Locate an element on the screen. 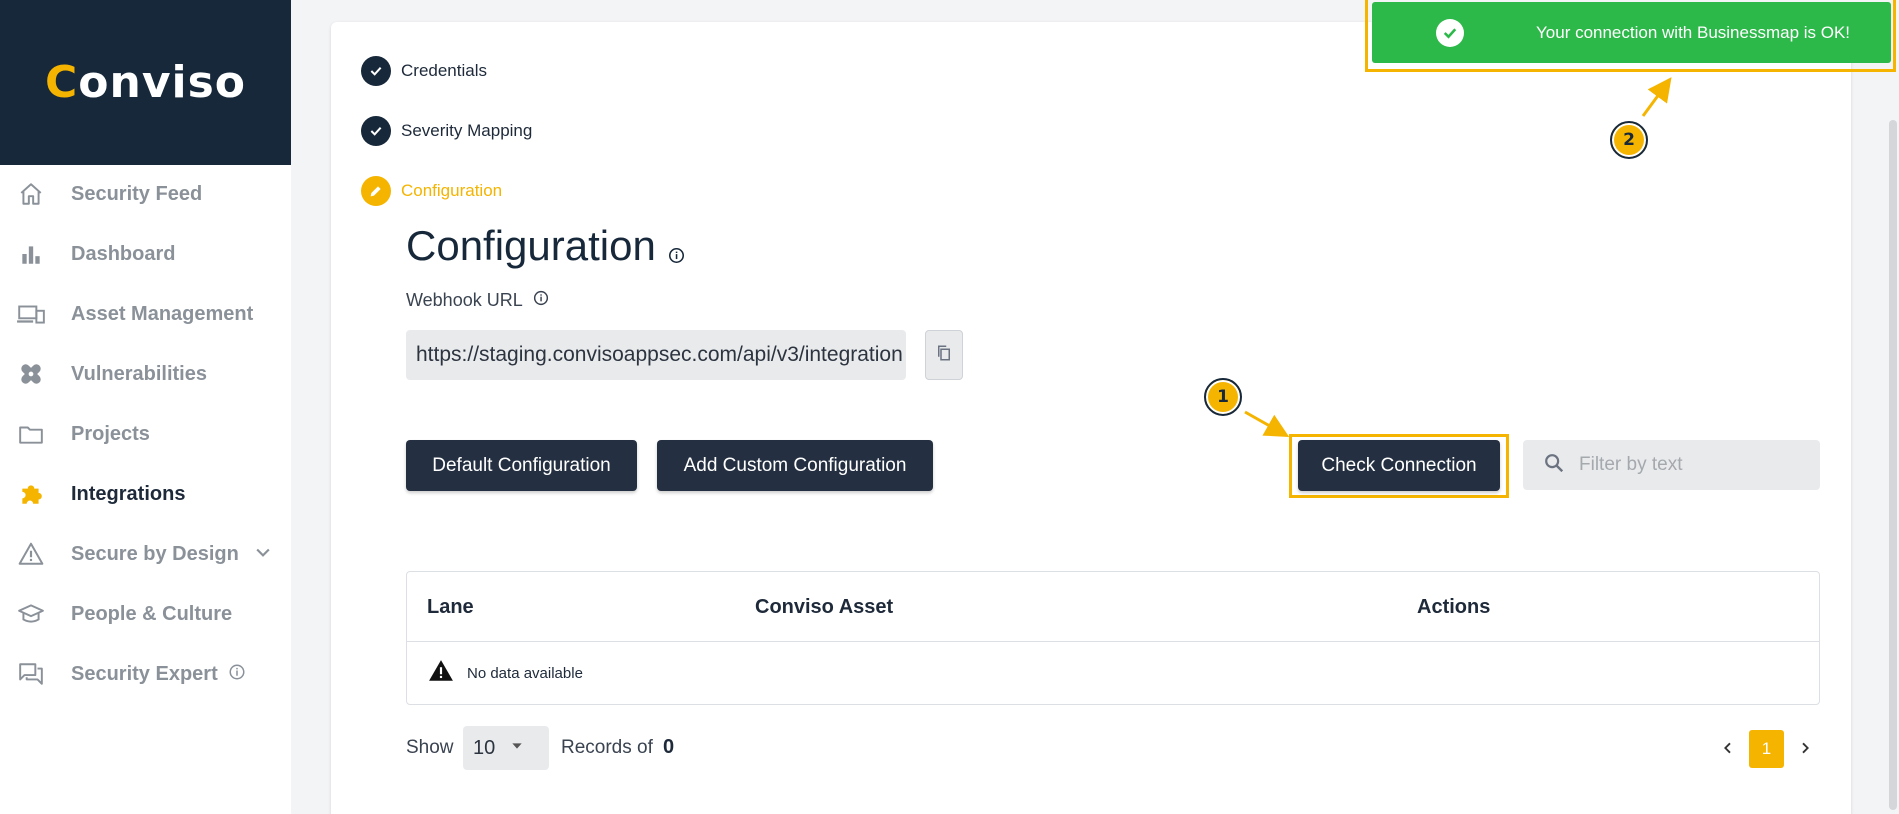 Image resolution: width=1899 pixels, height=814 pixels. puzzle-icon is located at coordinates (31, 494).